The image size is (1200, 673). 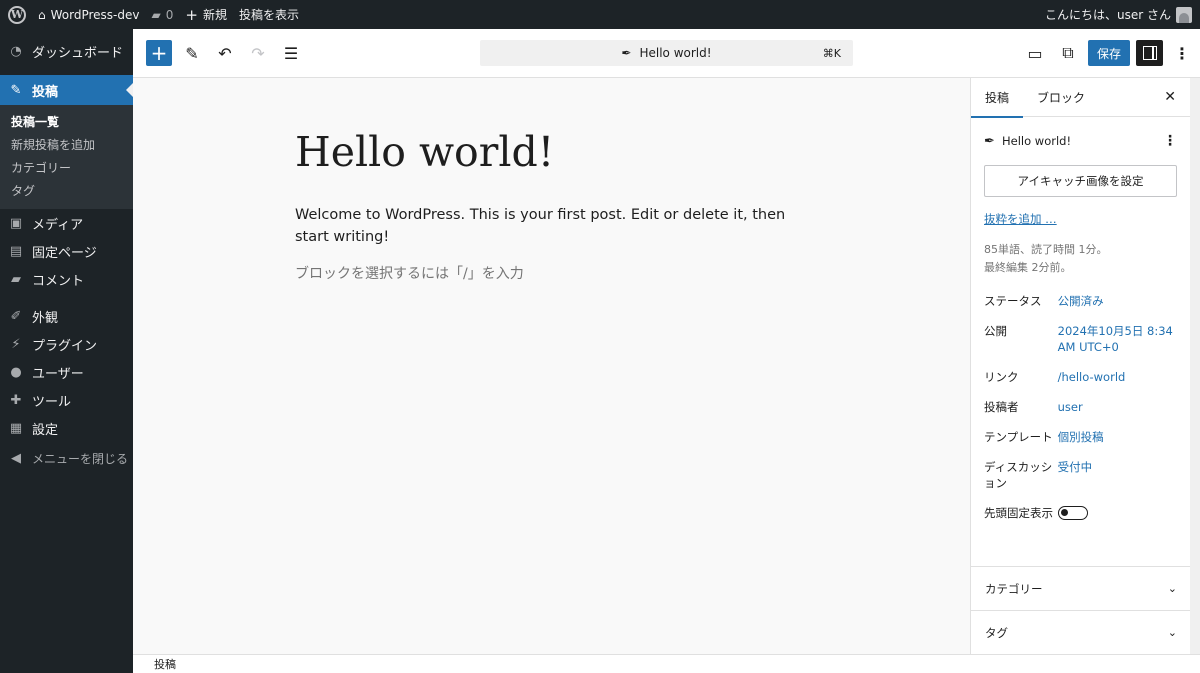 I want to click on link-label: リンク, so click(x=1001, y=377).